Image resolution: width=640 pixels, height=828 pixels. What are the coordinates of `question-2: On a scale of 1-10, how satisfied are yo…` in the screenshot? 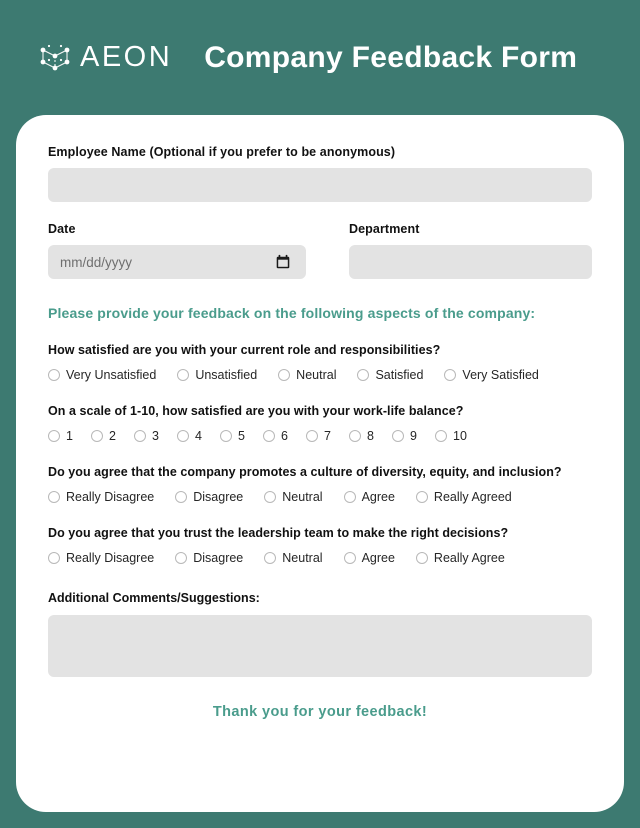 It's located at (320, 423).